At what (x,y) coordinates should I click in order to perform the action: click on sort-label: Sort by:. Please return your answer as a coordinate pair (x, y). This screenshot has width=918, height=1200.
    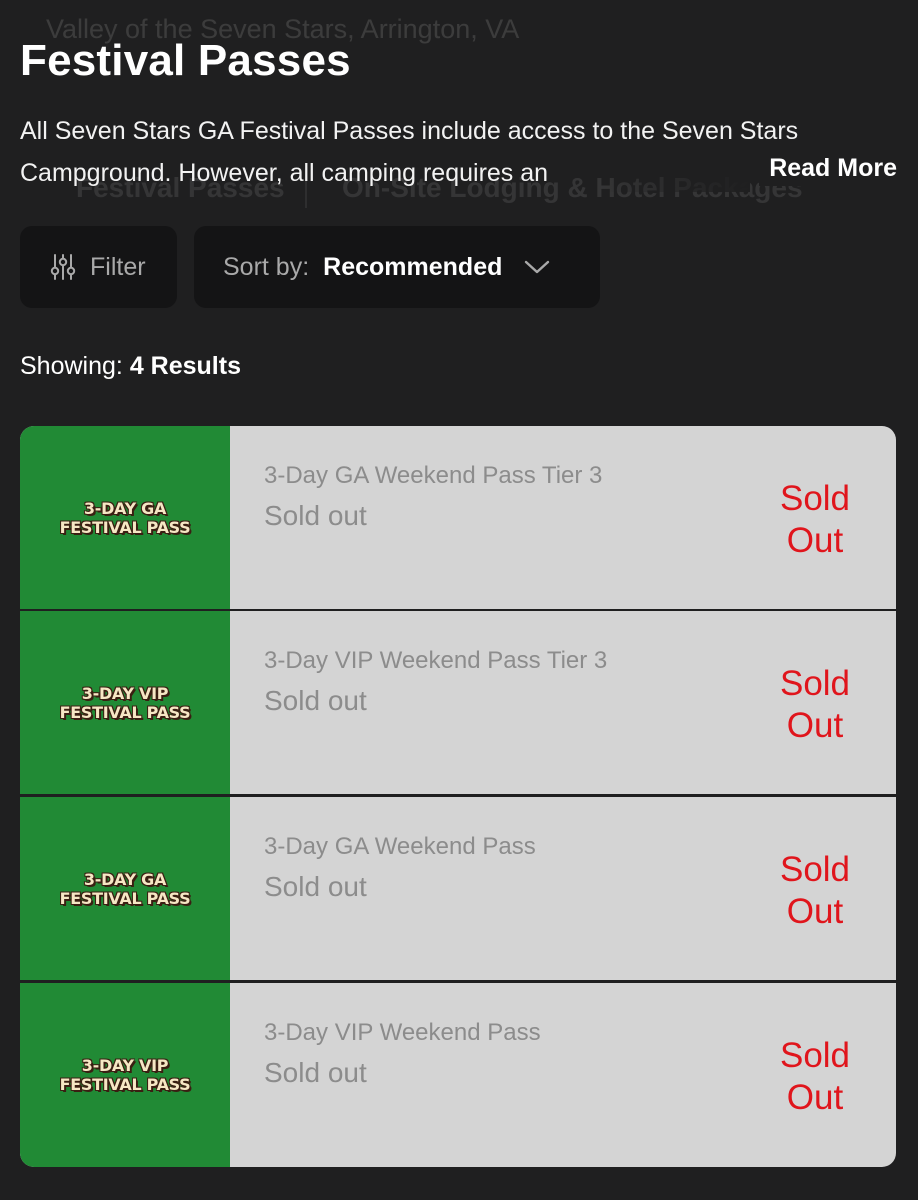
    Looking at the image, I should click on (266, 266).